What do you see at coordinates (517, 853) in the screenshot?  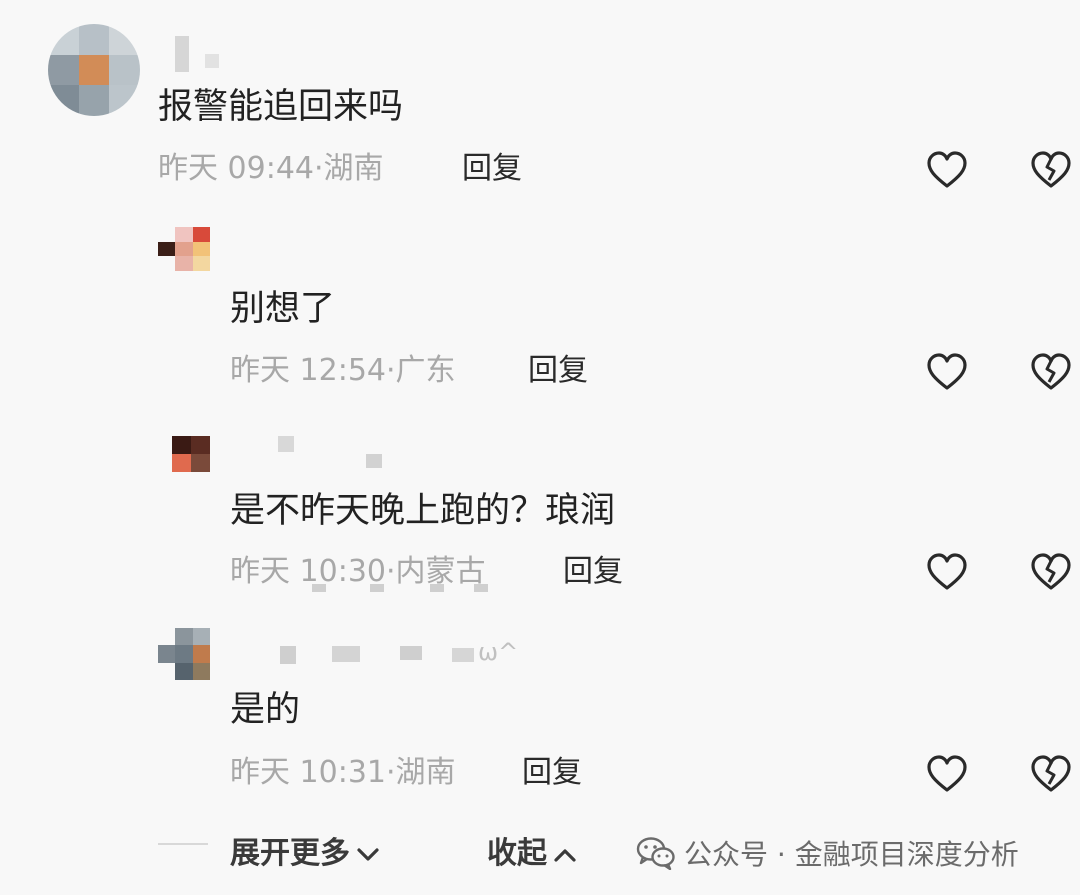 I see `collapse-label: 收起` at bounding box center [517, 853].